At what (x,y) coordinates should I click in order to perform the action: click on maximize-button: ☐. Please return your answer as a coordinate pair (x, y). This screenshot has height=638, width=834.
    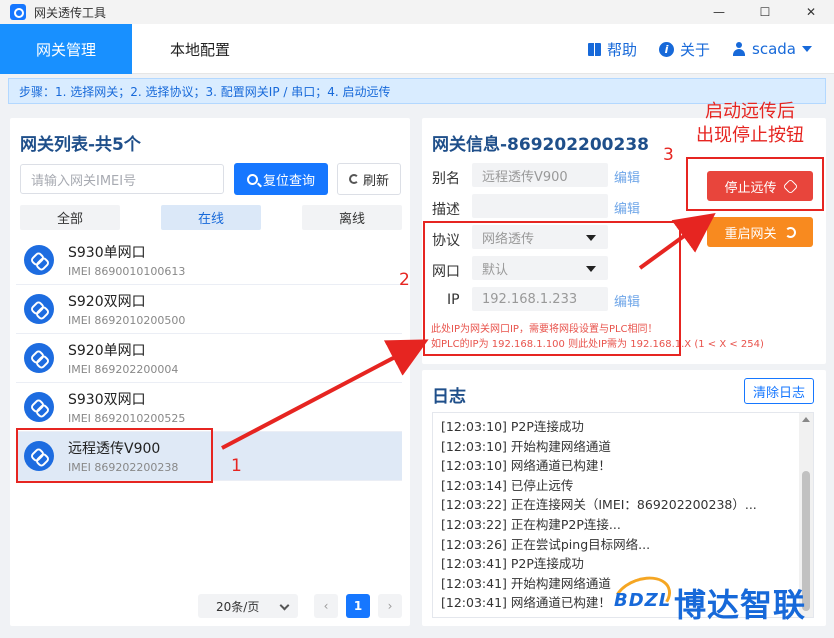
    Looking at the image, I should click on (765, 12).